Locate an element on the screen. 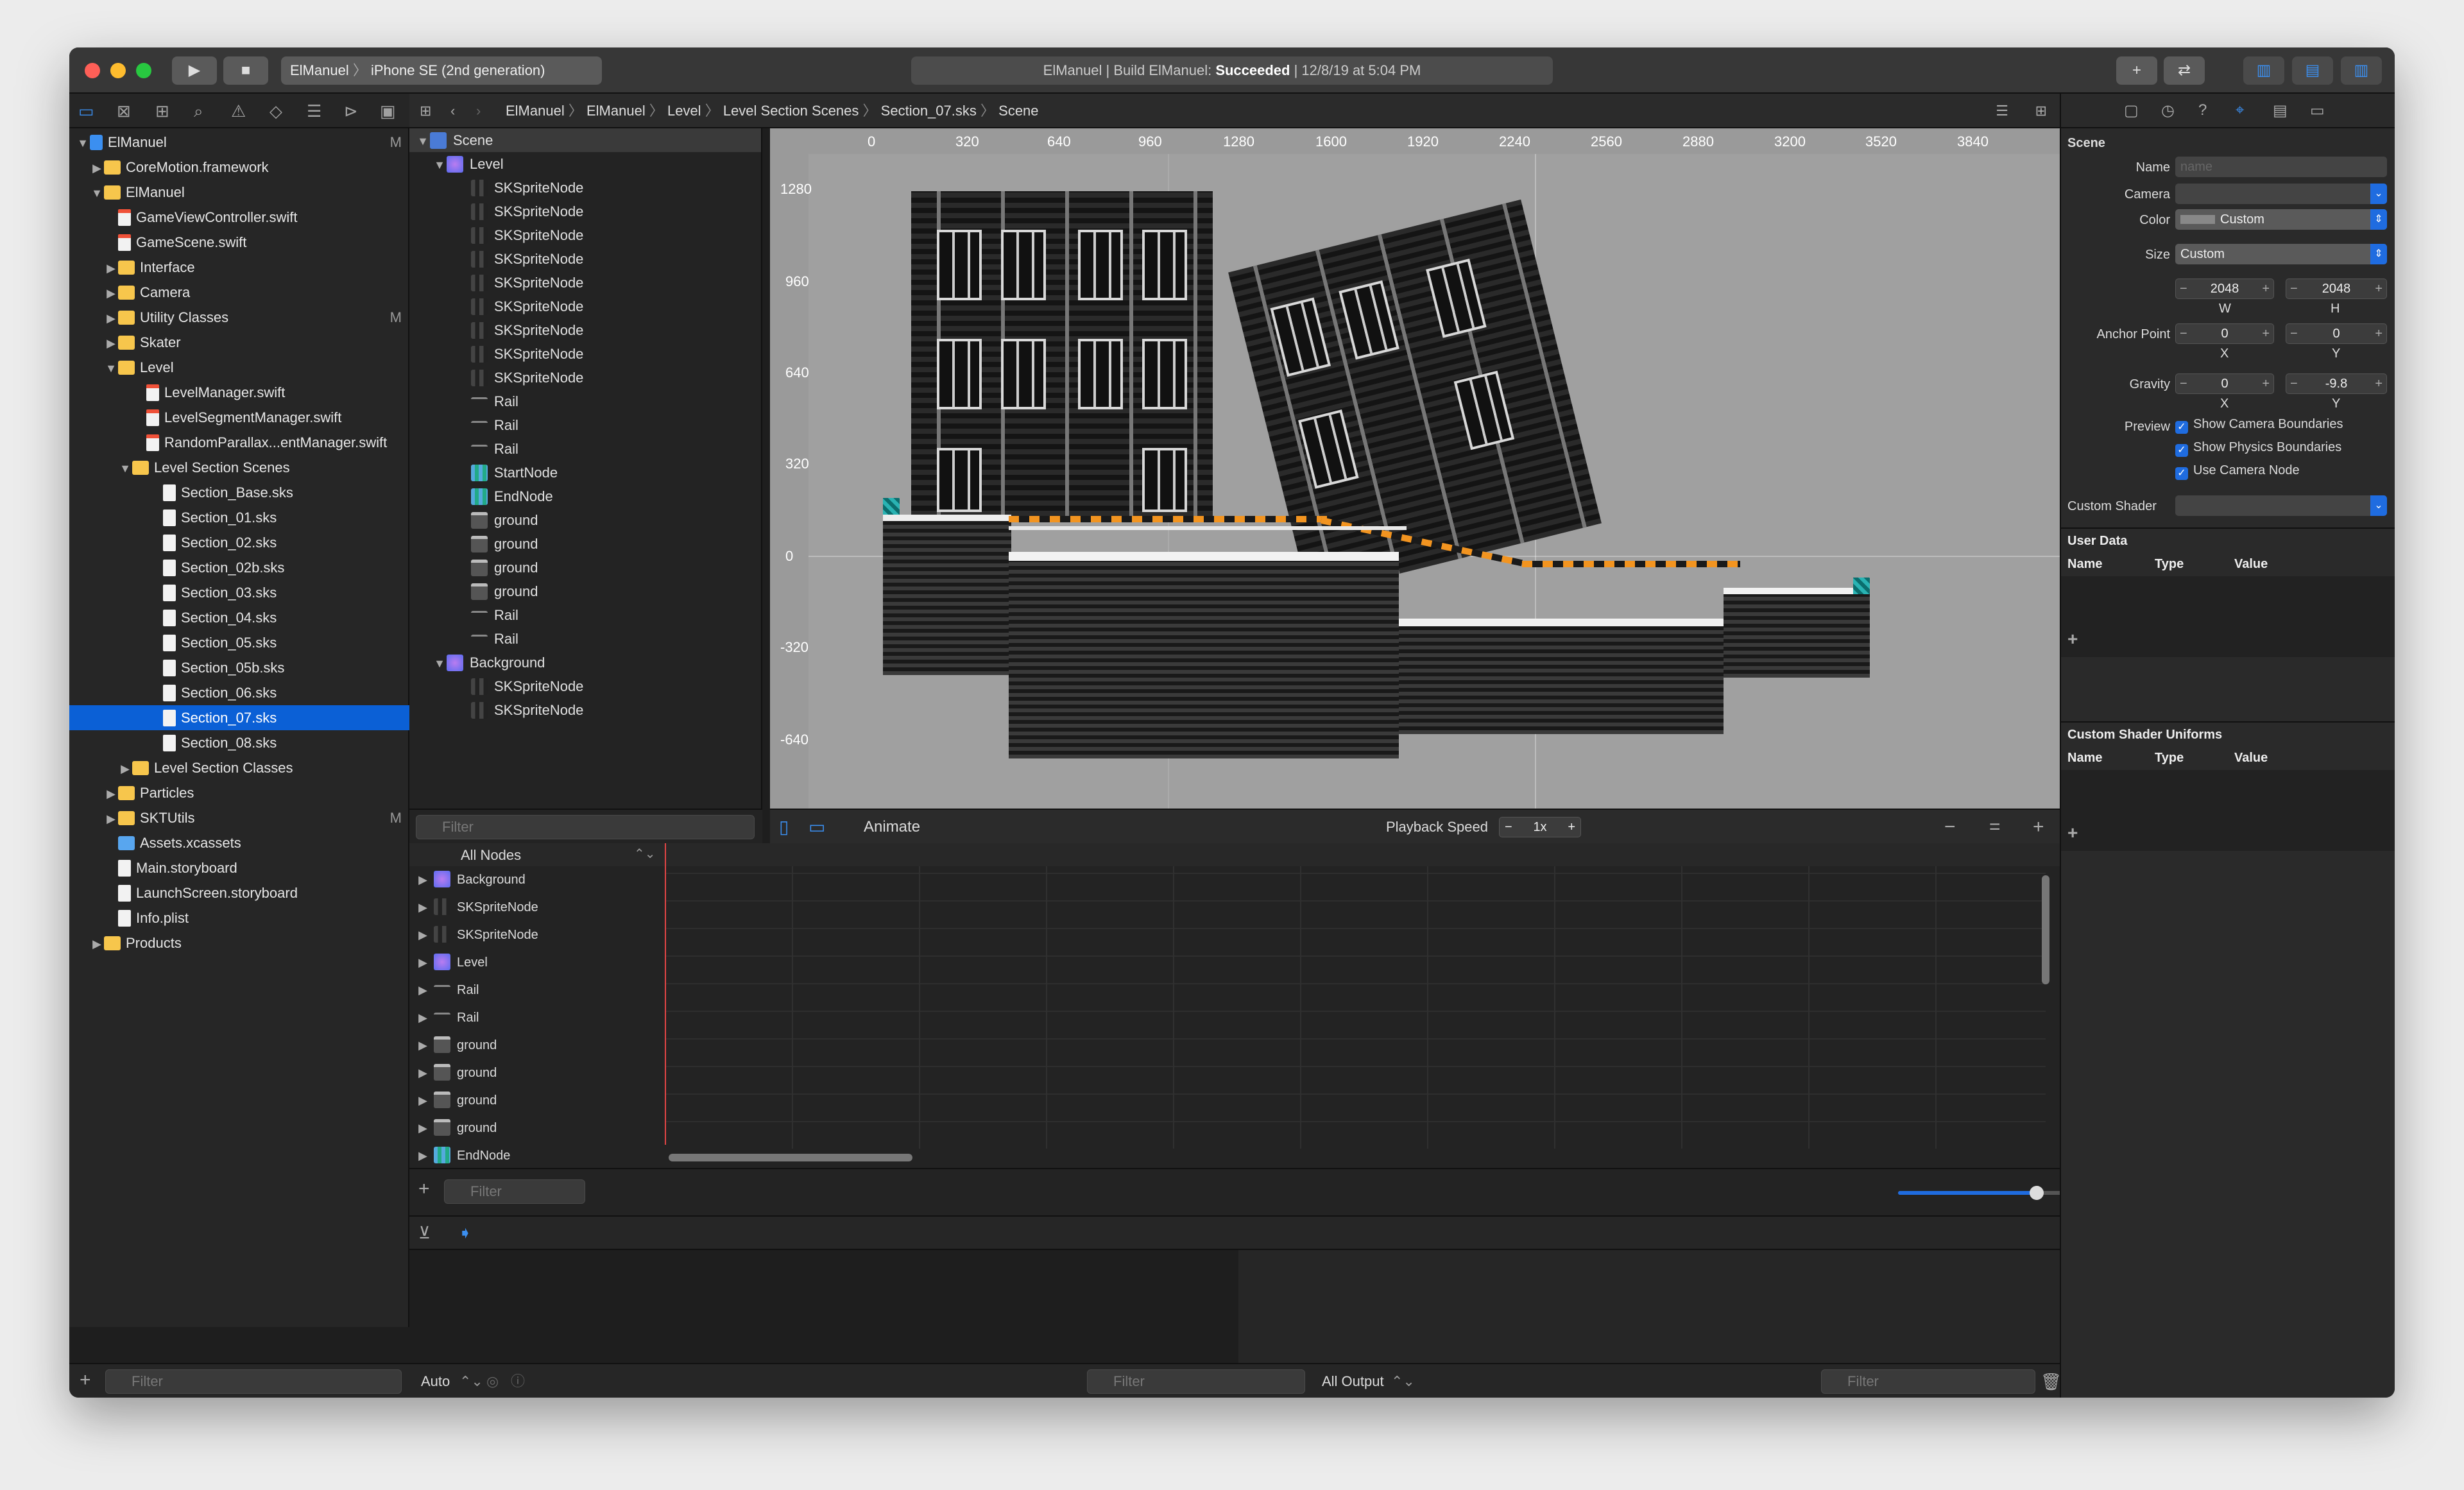 The width and height of the screenshot is (2464, 1490). tree-item: Main.storyboard is located at coordinates (239, 867).